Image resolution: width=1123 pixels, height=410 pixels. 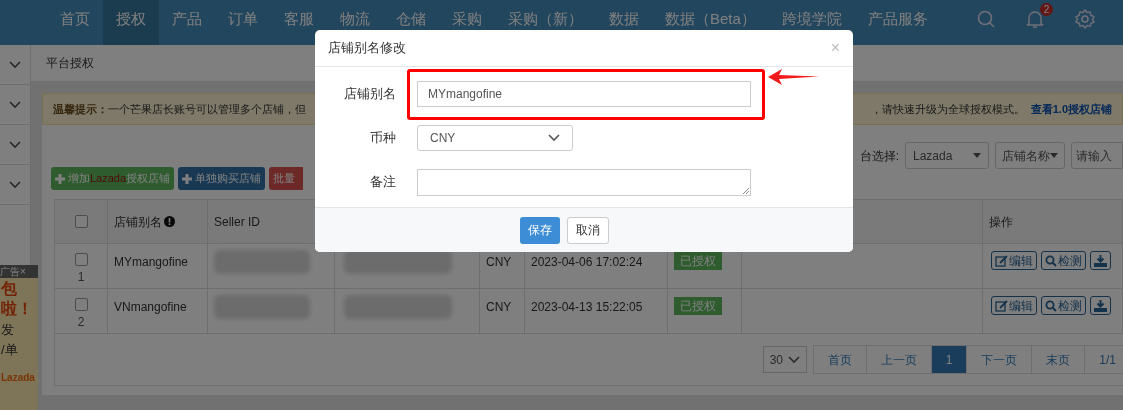 I want to click on batch-delete-button: 批量, so click(x=286, y=178).